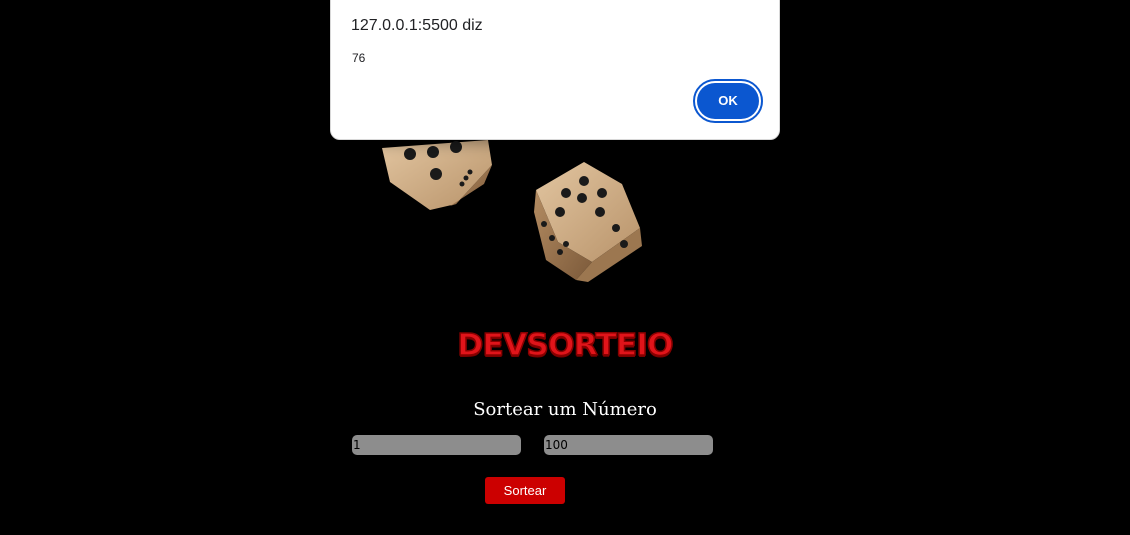  Describe the element at coordinates (588, 222) in the screenshot. I see `die-right` at that location.